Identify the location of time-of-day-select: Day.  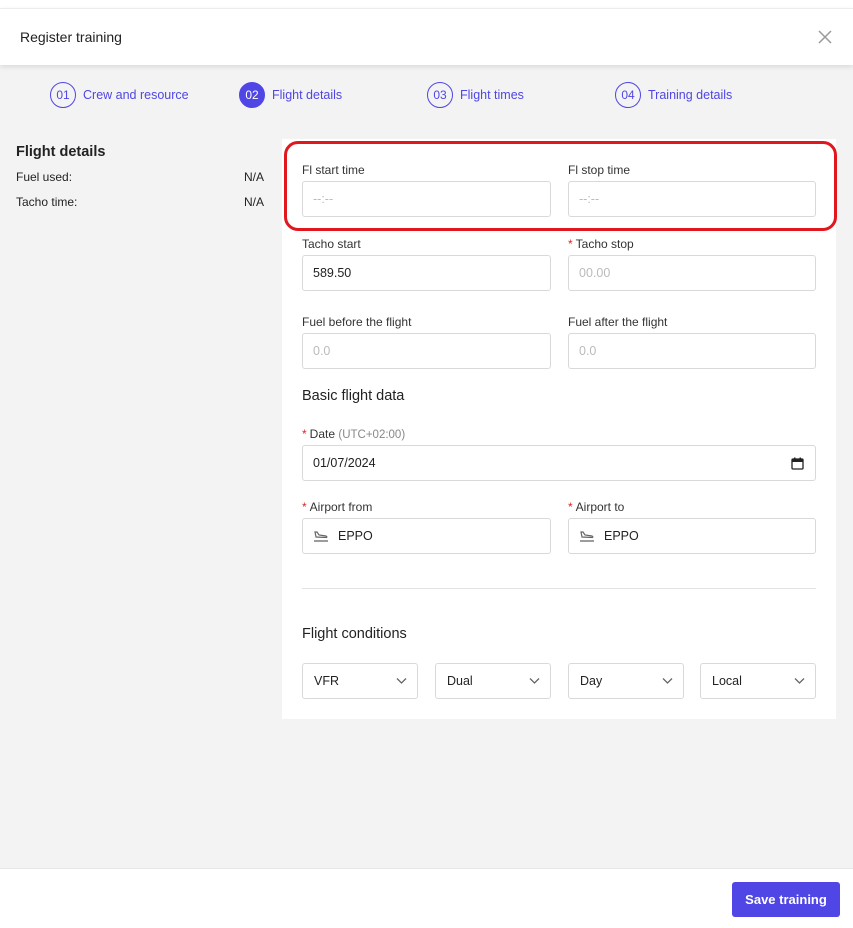
(626, 681).